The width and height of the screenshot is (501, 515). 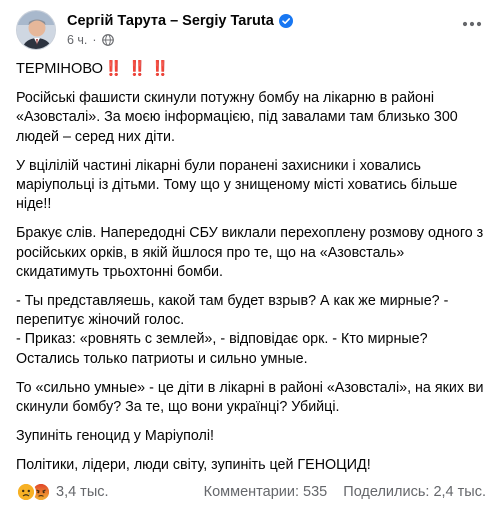 I want to click on engagement-stats: Комментарии: 535 Поделились: 2,4 тыс., so click(x=345, y=492).